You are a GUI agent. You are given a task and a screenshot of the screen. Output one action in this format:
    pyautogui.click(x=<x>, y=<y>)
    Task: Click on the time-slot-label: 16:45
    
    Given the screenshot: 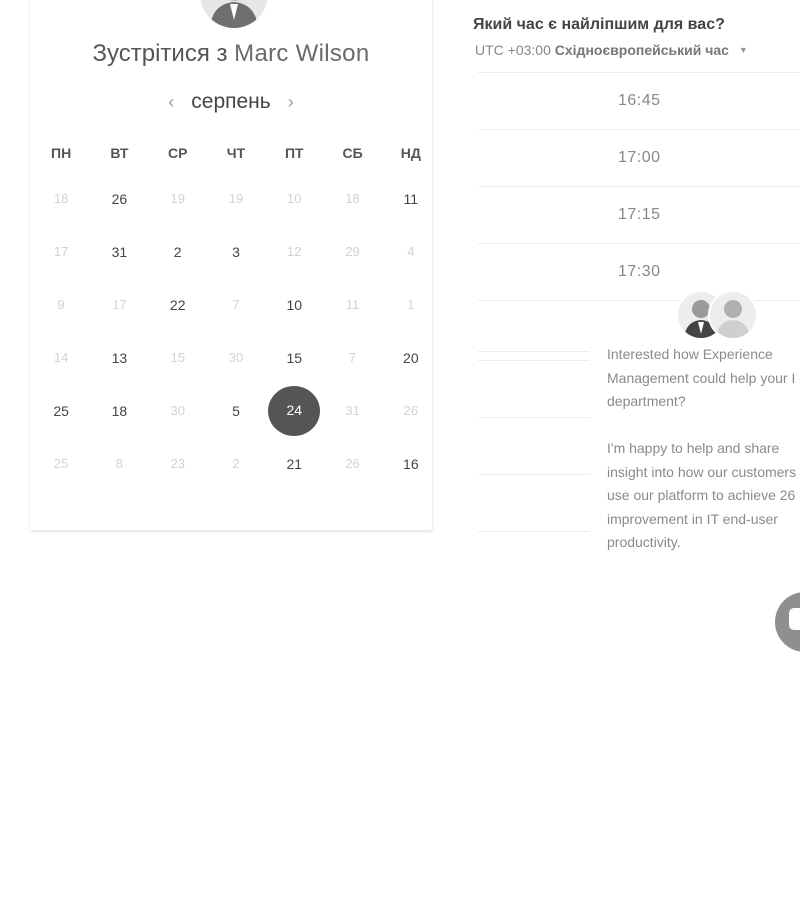 What is the action you would take?
    pyautogui.click(x=639, y=100)
    